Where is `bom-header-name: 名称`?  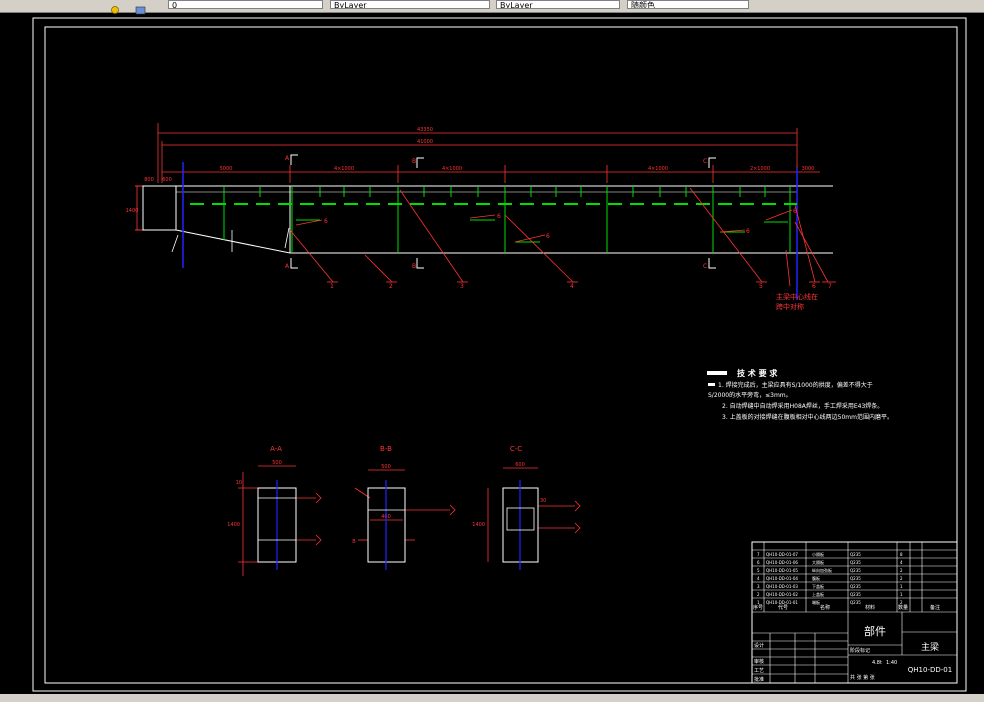 bom-header-name: 名称 is located at coordinates (825, 607).